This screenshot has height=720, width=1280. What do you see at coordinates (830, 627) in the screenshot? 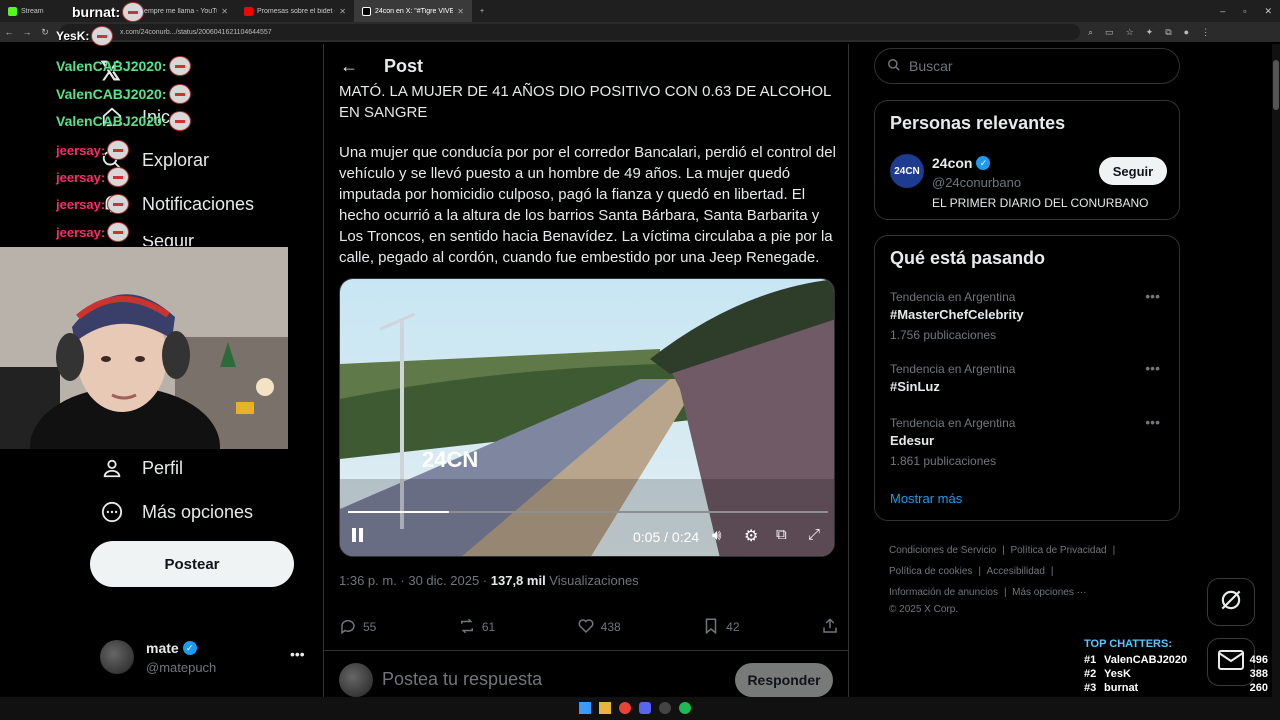
I see `share-button` at bounding box center [830, 627].